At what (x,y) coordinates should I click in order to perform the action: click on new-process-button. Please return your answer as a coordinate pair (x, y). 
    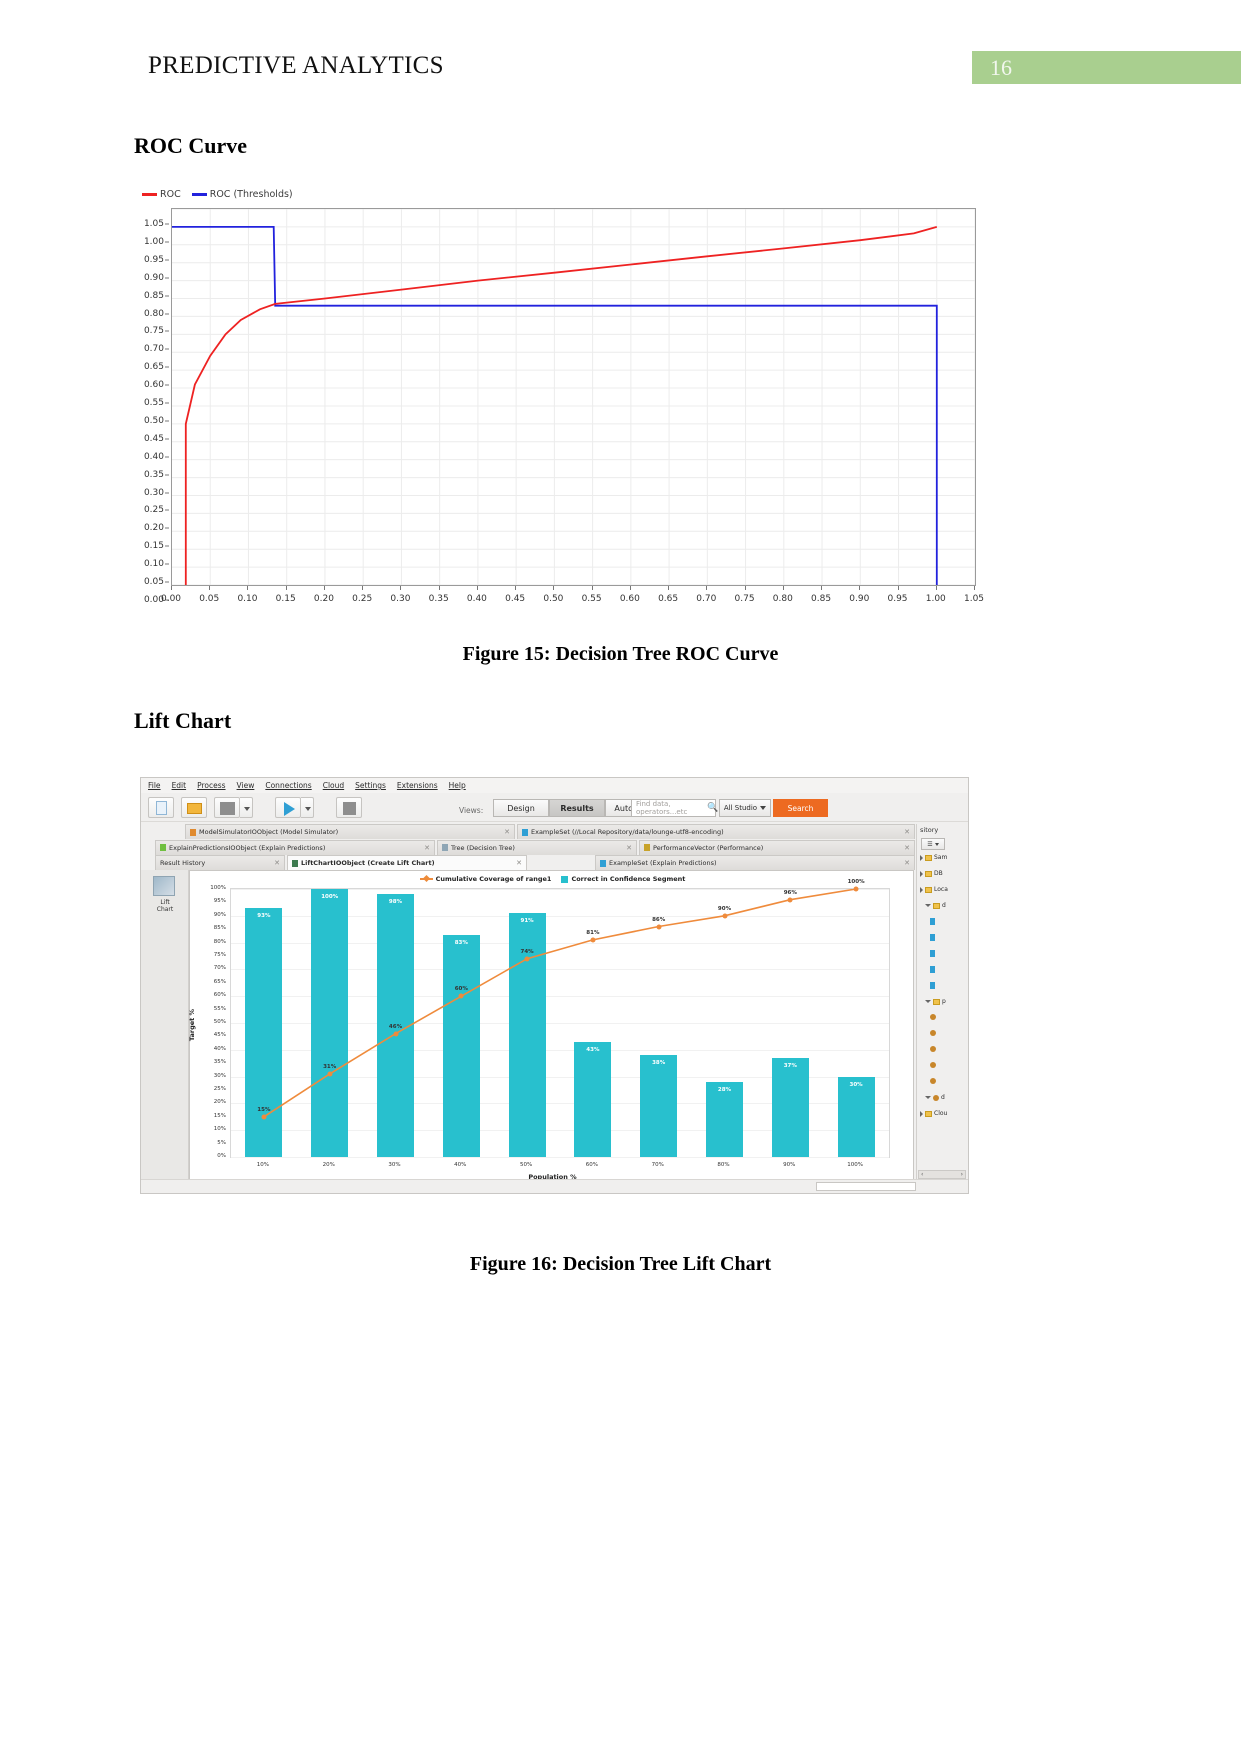
    Looking at the image, I should click on (161, 807).